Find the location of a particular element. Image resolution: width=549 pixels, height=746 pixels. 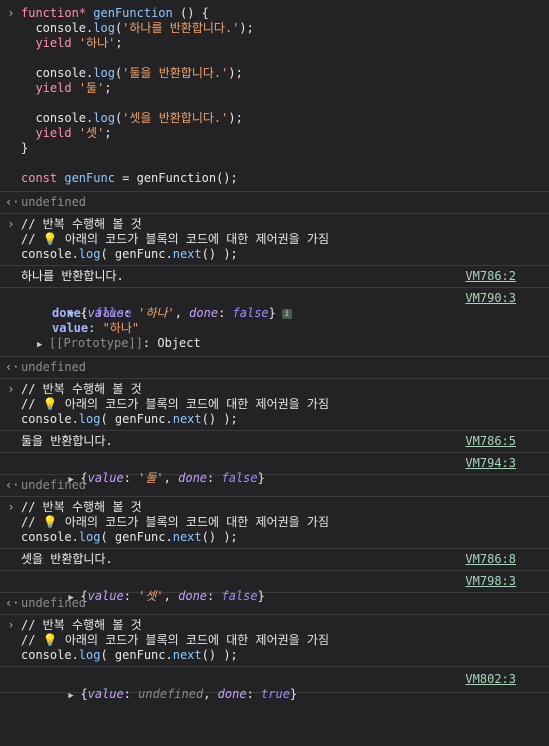

log-entry: 셋을 반환합니다. VM786:8 is located at coordinates (274, 560).